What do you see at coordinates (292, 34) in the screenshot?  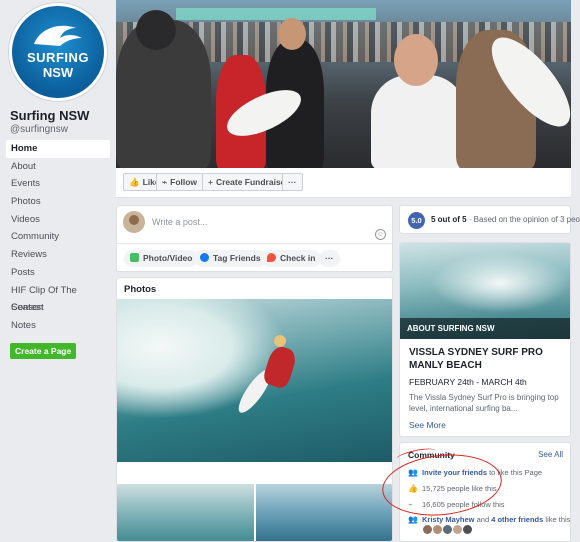 I see `cover-surfer-head` at bounding box center [292, 34].